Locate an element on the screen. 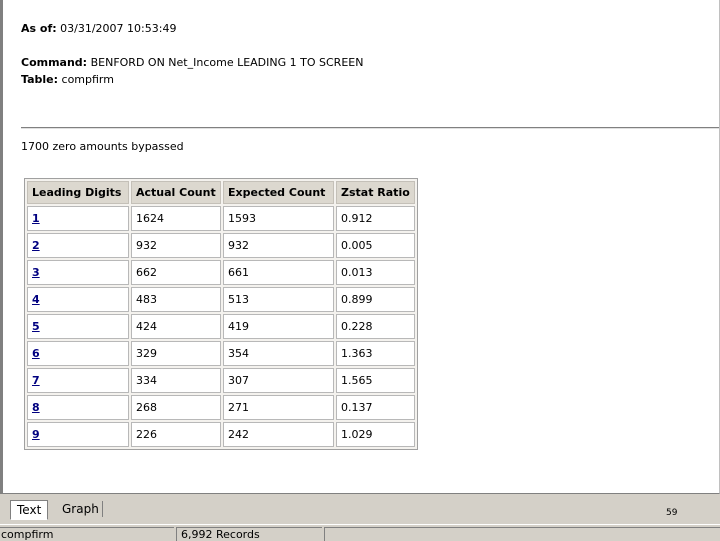 The width and height of the screenshot is (720, 541). table-row: 8 268 271 0.137 is located at coordinates (221, 407).